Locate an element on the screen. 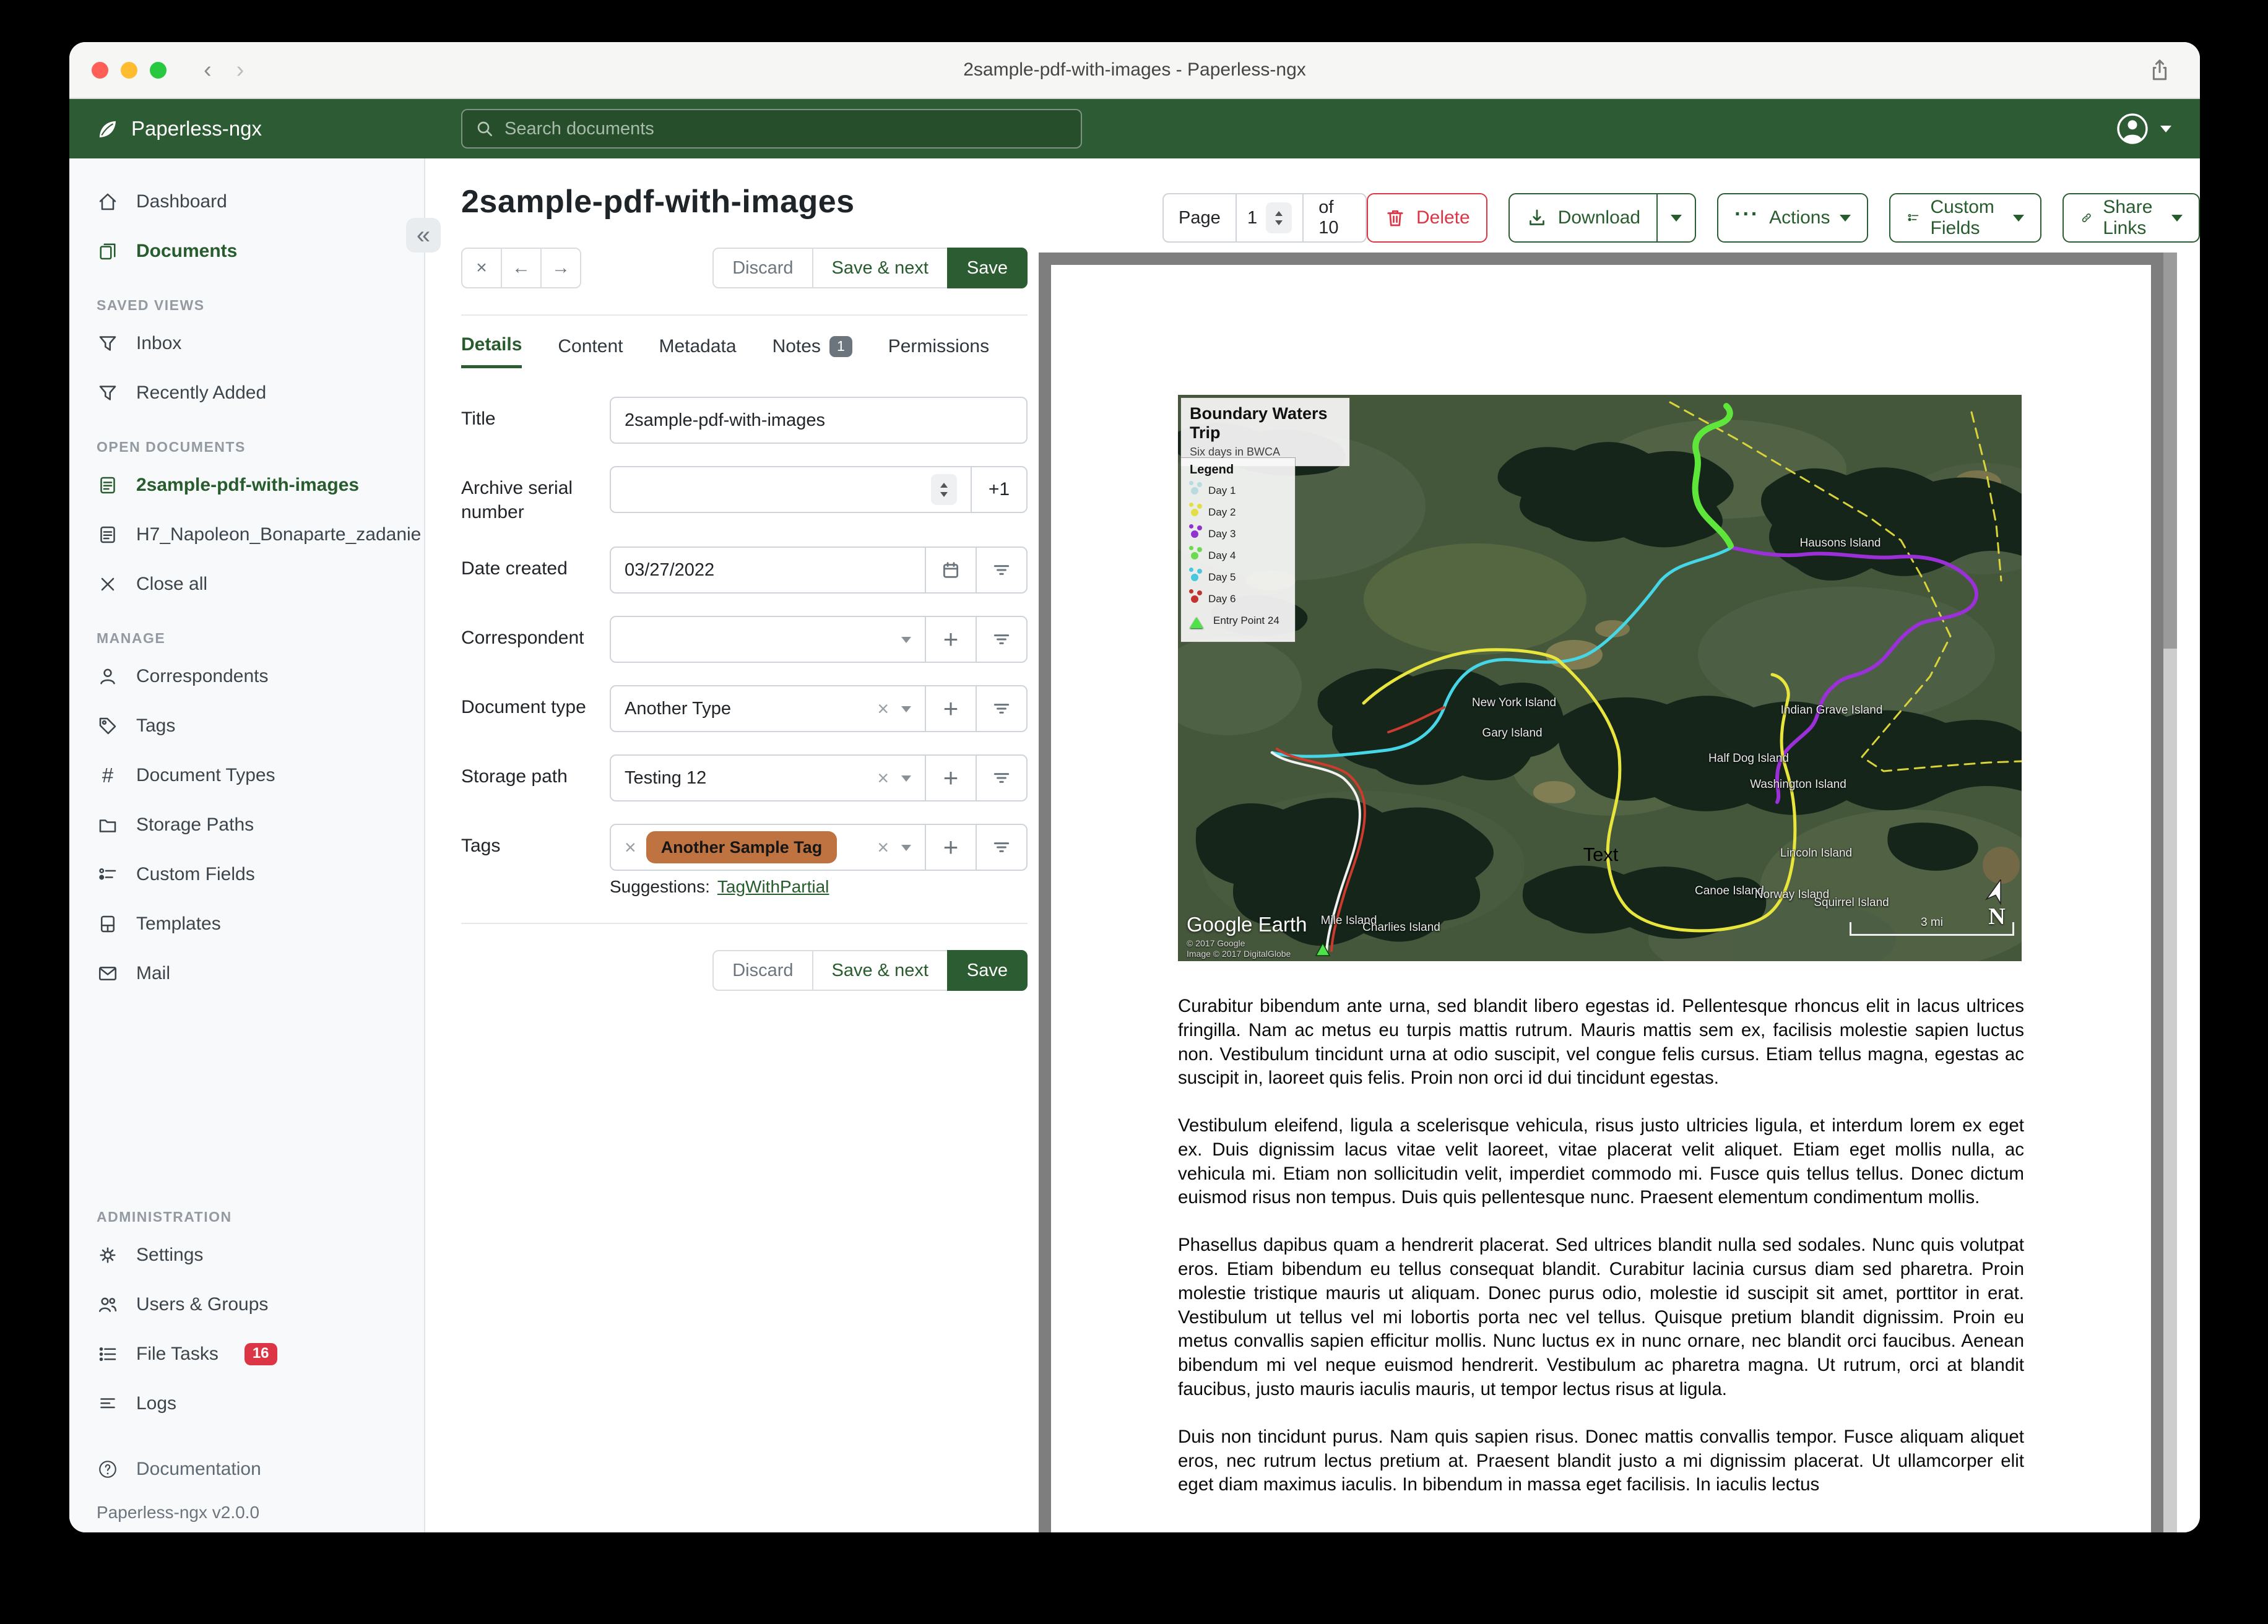  island-label: Gary Island is located at coordinates (1512, 733).